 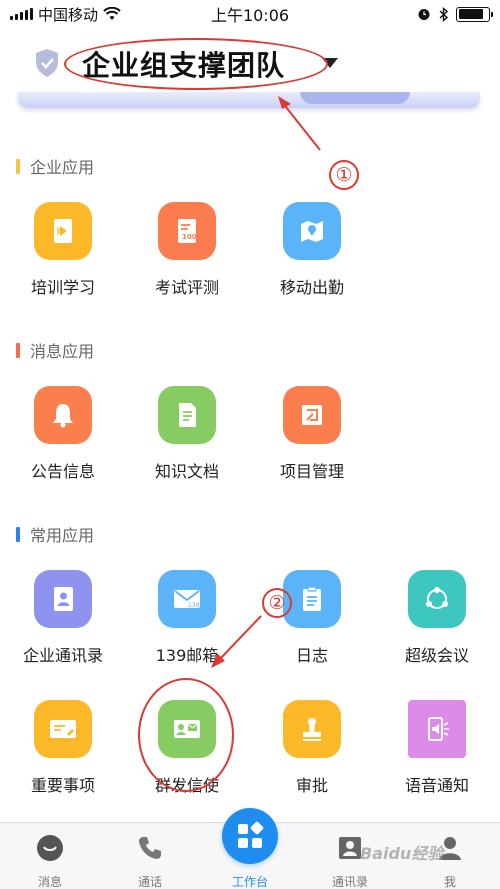 I want to click on app-label: 知识文档, so click(x=186, y=471).